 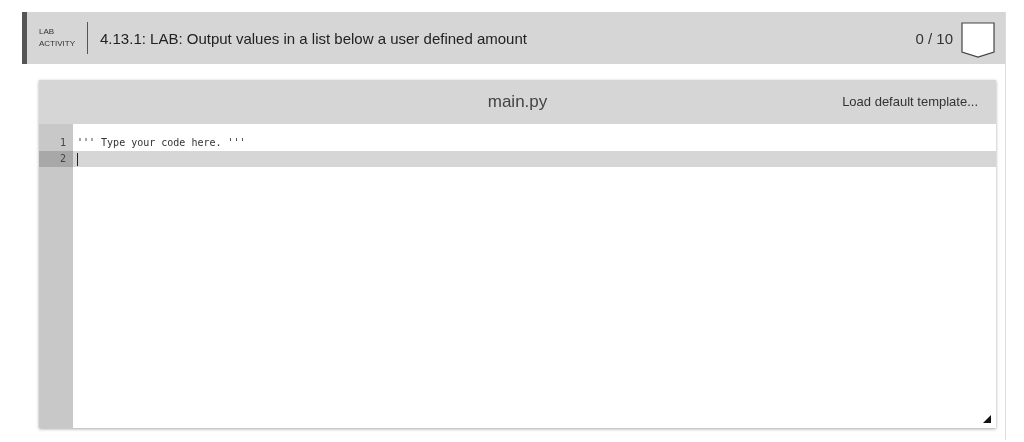 I want to click on text-cursor, so click(x=77, y=159).